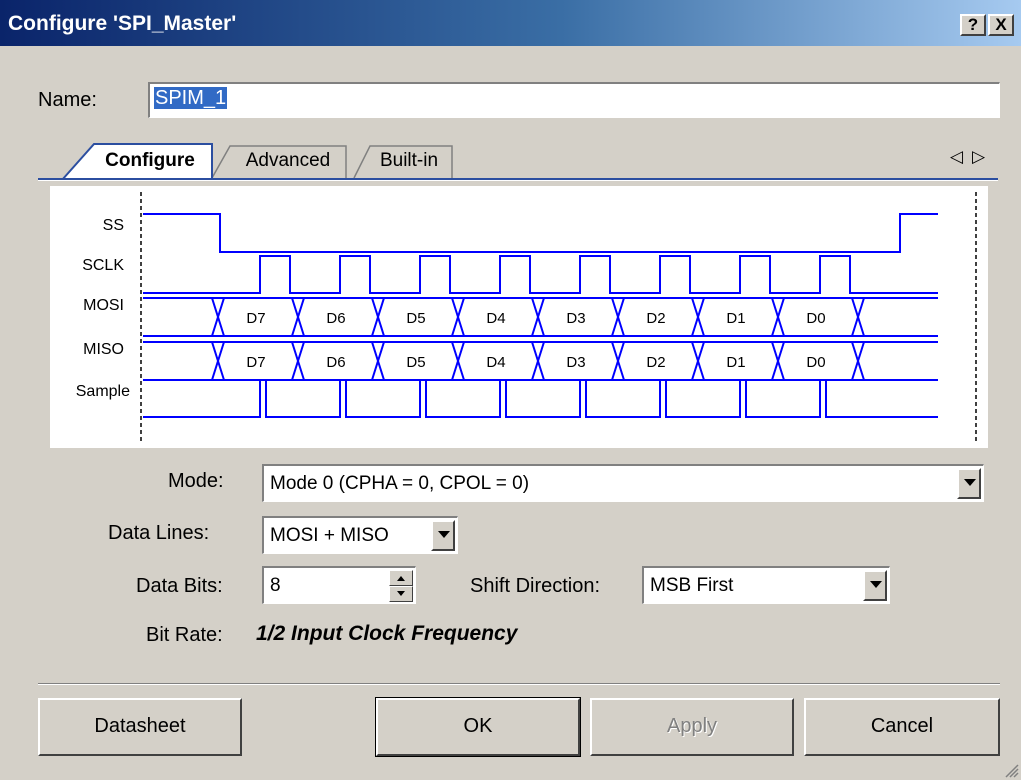  I want to click on miso-bit-d2: D2, so click(655, 362).